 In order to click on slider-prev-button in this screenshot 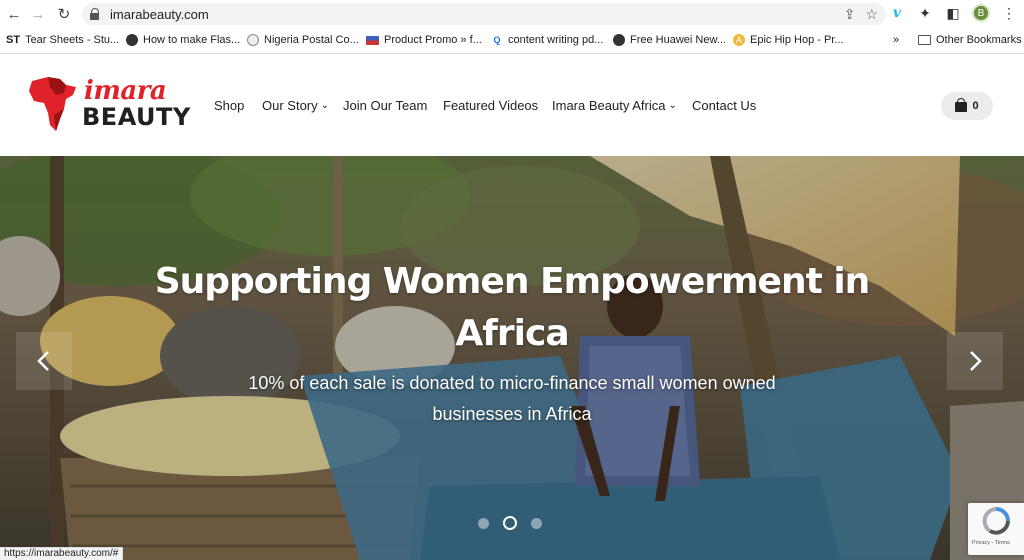, I will do `click(44, 361)`.